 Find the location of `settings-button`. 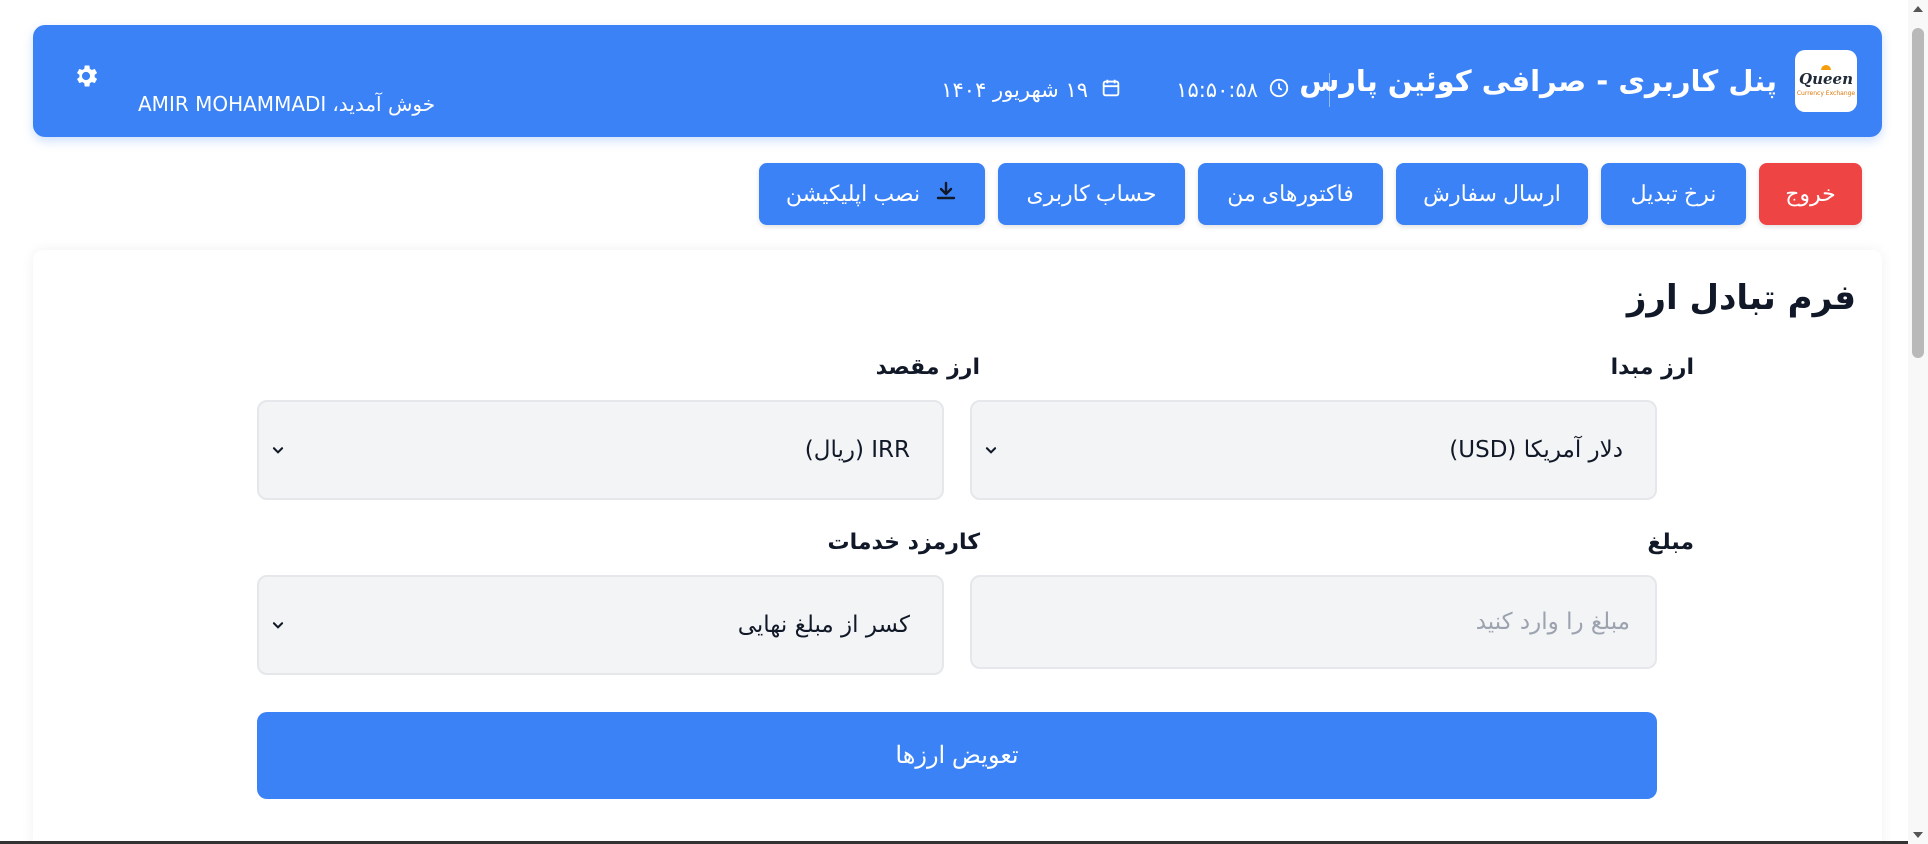

settings-button is located at coordinates (86, 78).